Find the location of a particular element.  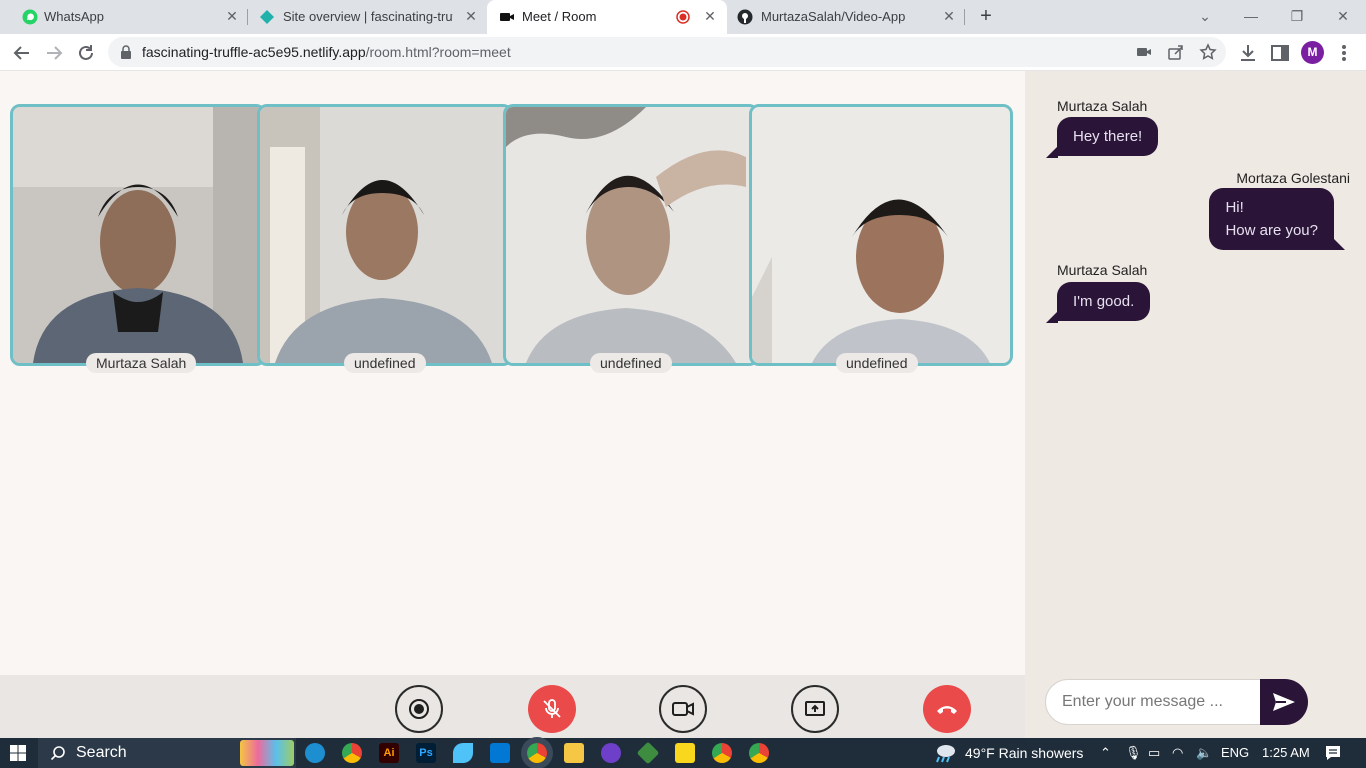

camera-in-use-icon is located at coordinates (1144, 52).